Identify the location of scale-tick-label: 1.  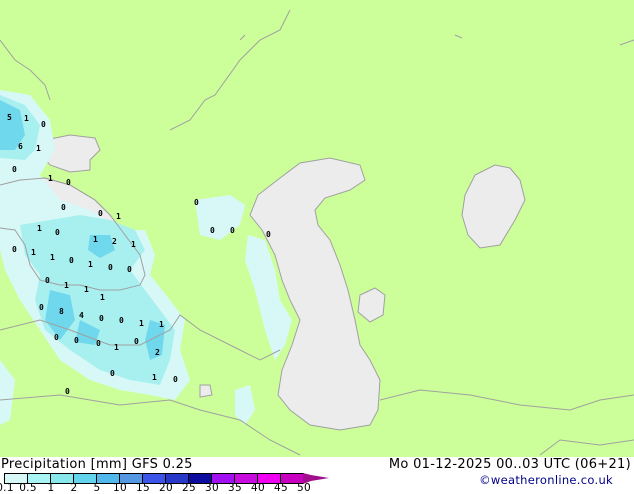
(51, 488).